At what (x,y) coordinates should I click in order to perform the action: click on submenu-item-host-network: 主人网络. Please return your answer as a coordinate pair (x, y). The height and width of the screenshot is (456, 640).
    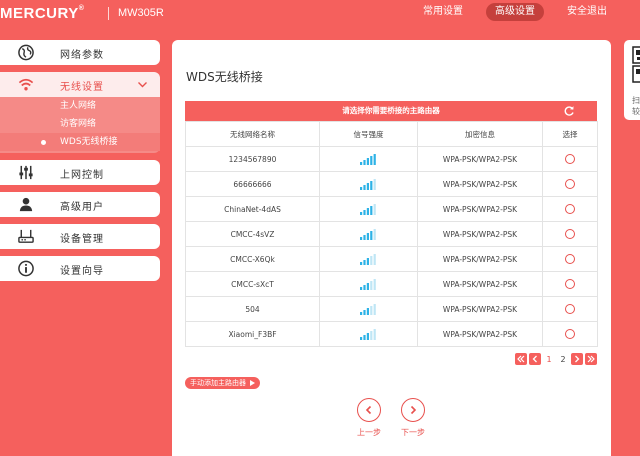
    Looking at the image, I should click on (80, 106).